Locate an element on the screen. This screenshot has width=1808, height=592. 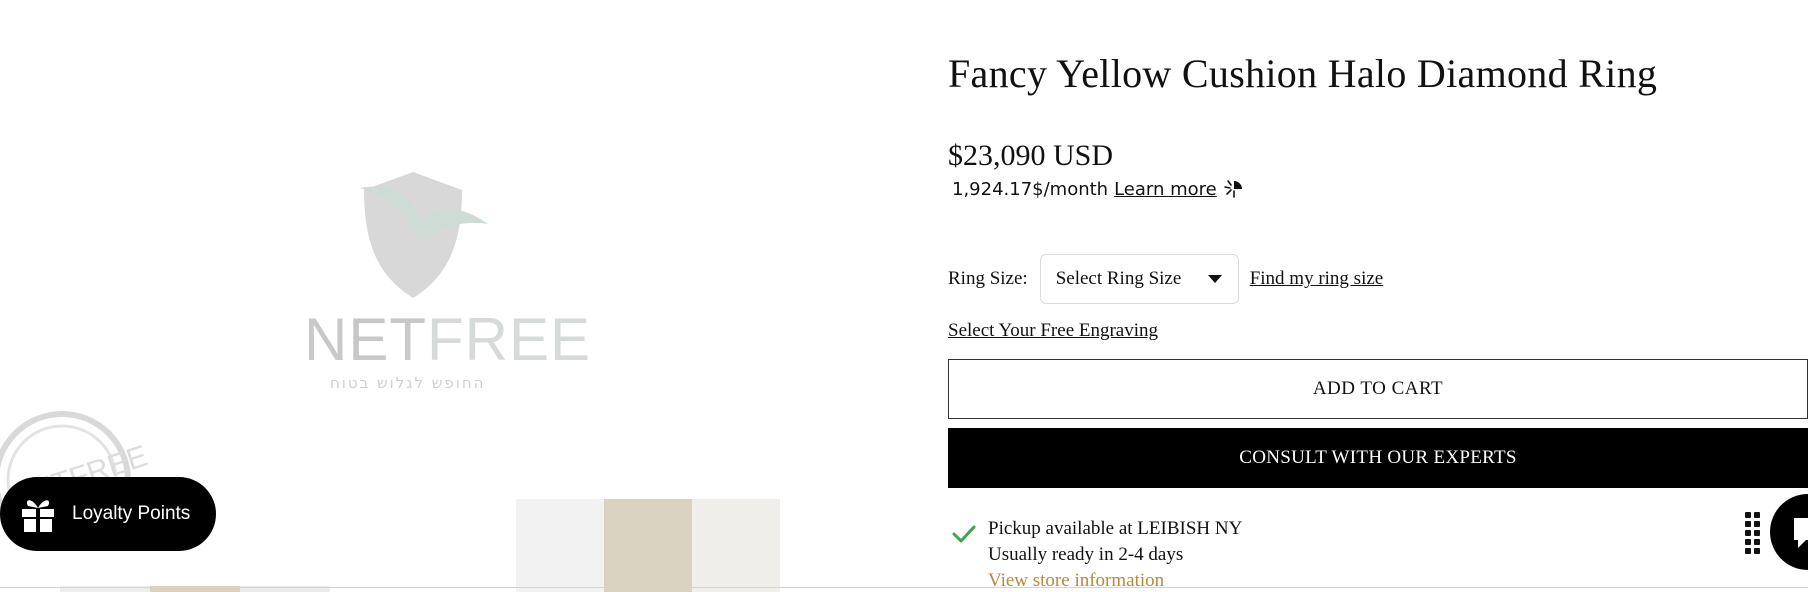
installment-info: 1,924.17$/month Learn more is located at coordinates (1098, 189).